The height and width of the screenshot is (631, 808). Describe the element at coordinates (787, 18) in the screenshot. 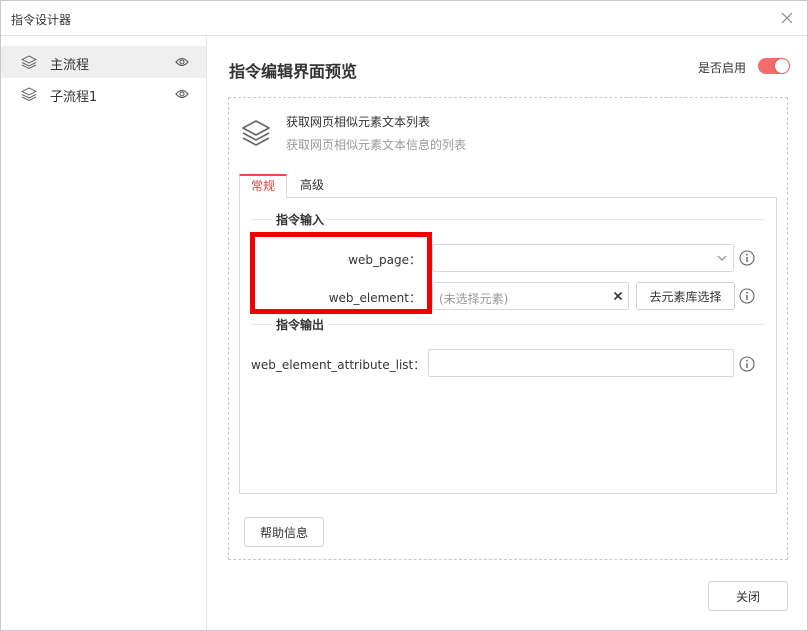

I see `close-icon` at that location.